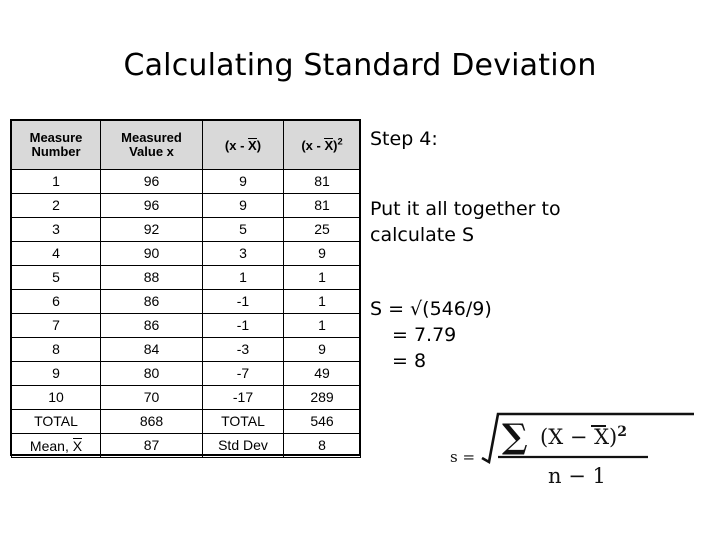  Describe the element at coordinates (577, 476) in the screenshot. I see `denominator-expression: n − 1` at that location.